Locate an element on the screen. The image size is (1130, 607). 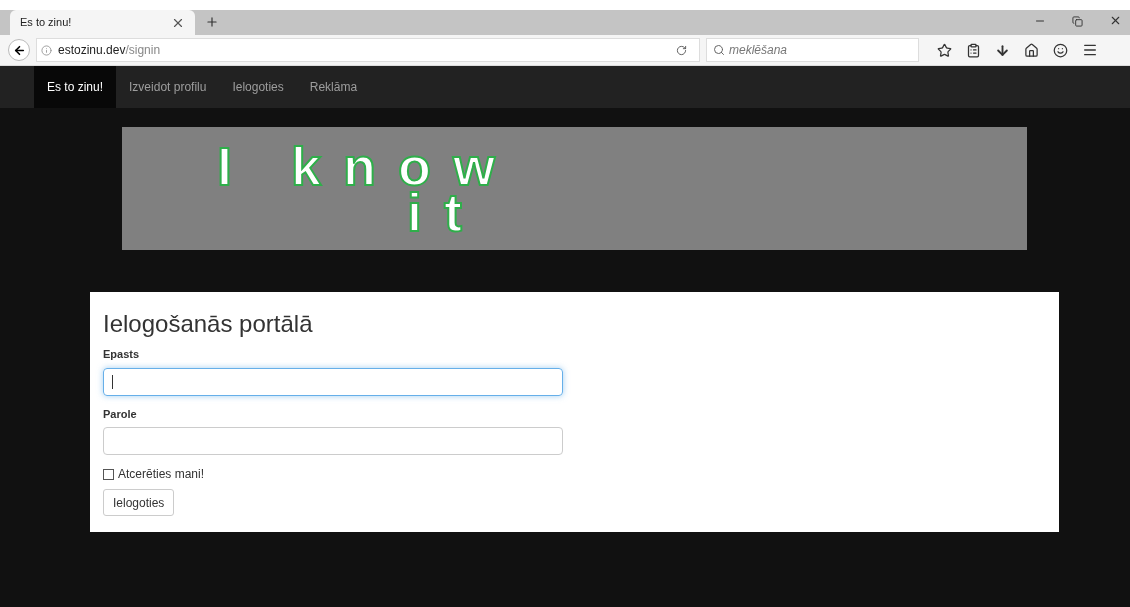
field-label: Parole is located at coordinates (120, 414).